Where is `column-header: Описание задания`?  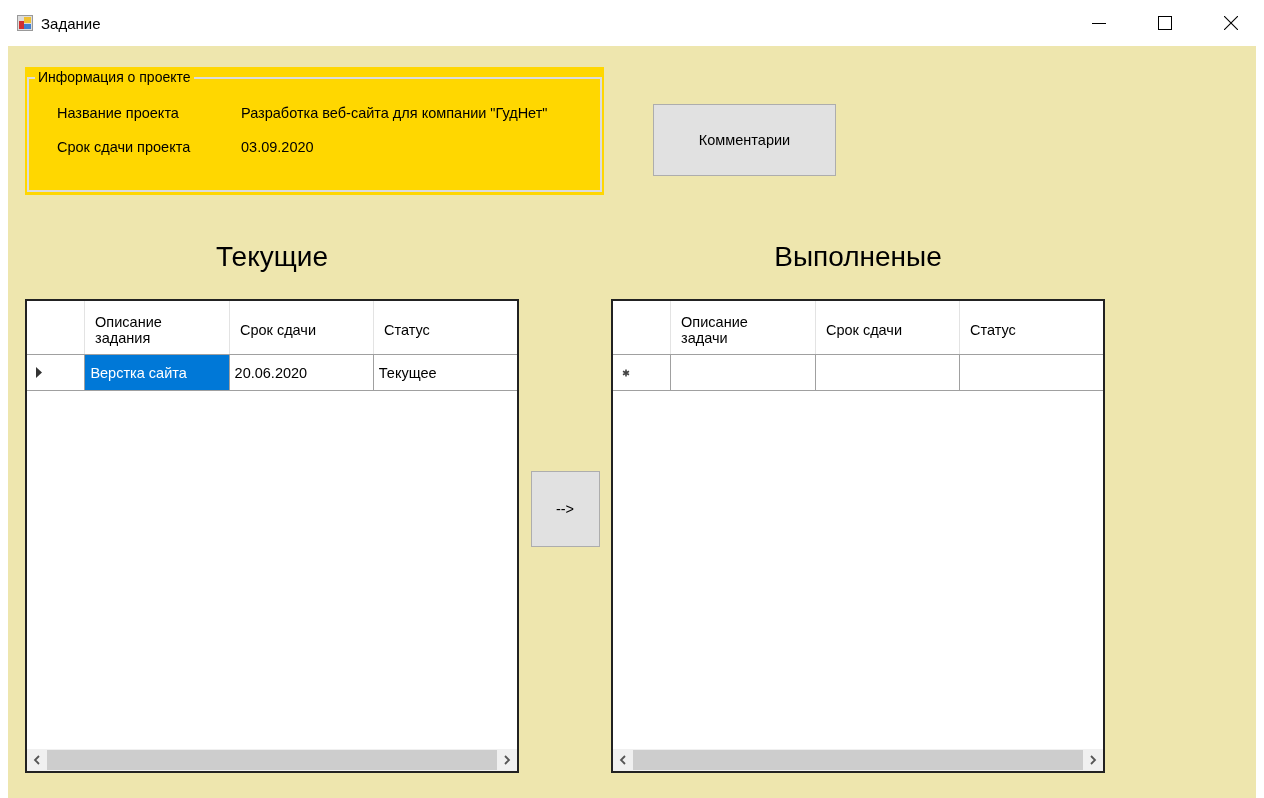
column-header: Описание задания is located at coordinates (156, 327).